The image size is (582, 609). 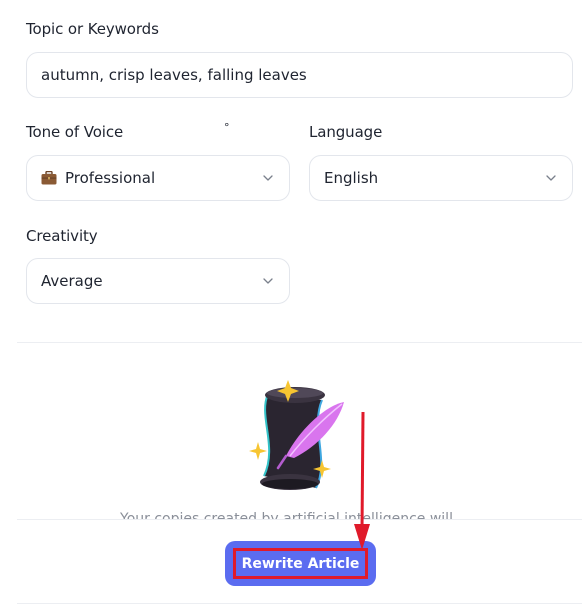 I want to click on creativity-label: Creativity, so click(x=62, y=236).